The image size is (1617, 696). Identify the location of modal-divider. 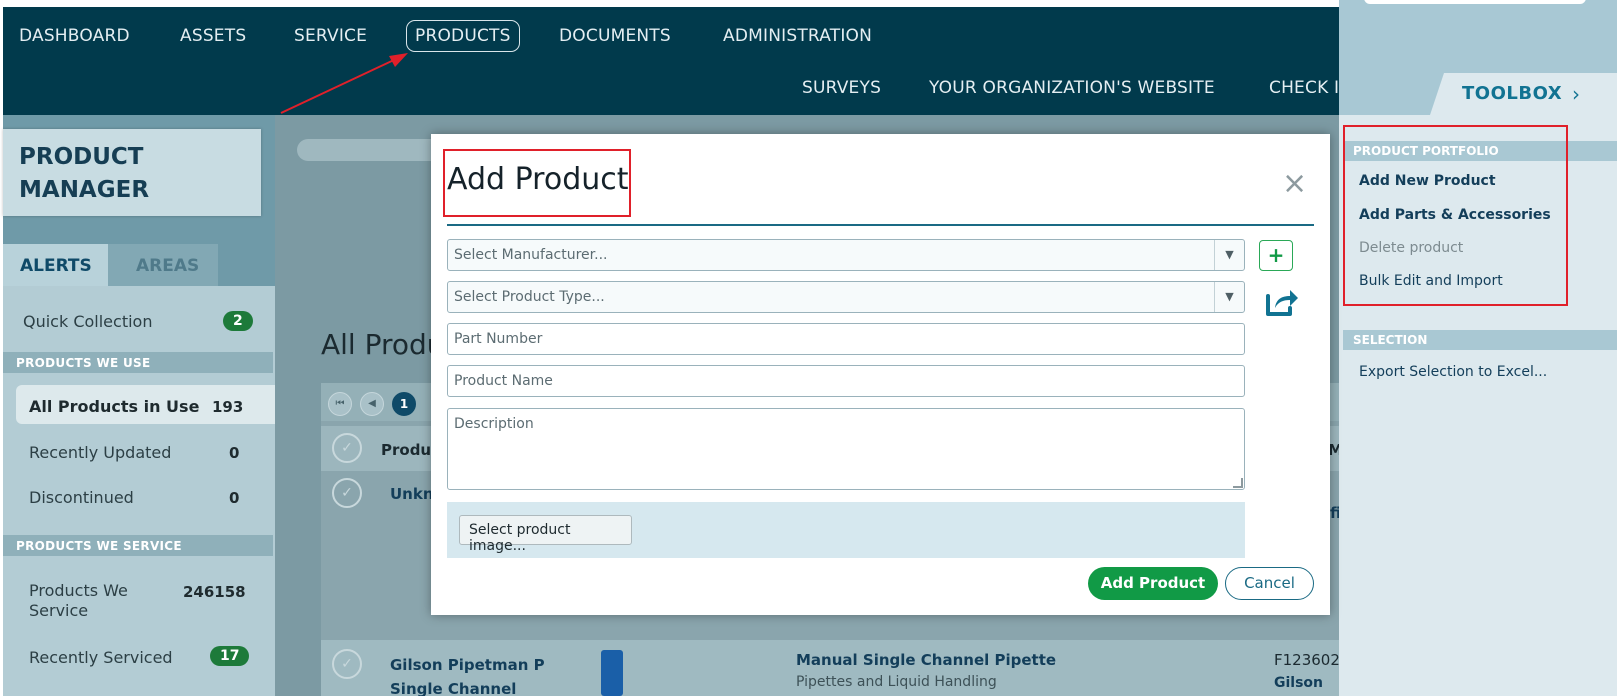
(880, 225).